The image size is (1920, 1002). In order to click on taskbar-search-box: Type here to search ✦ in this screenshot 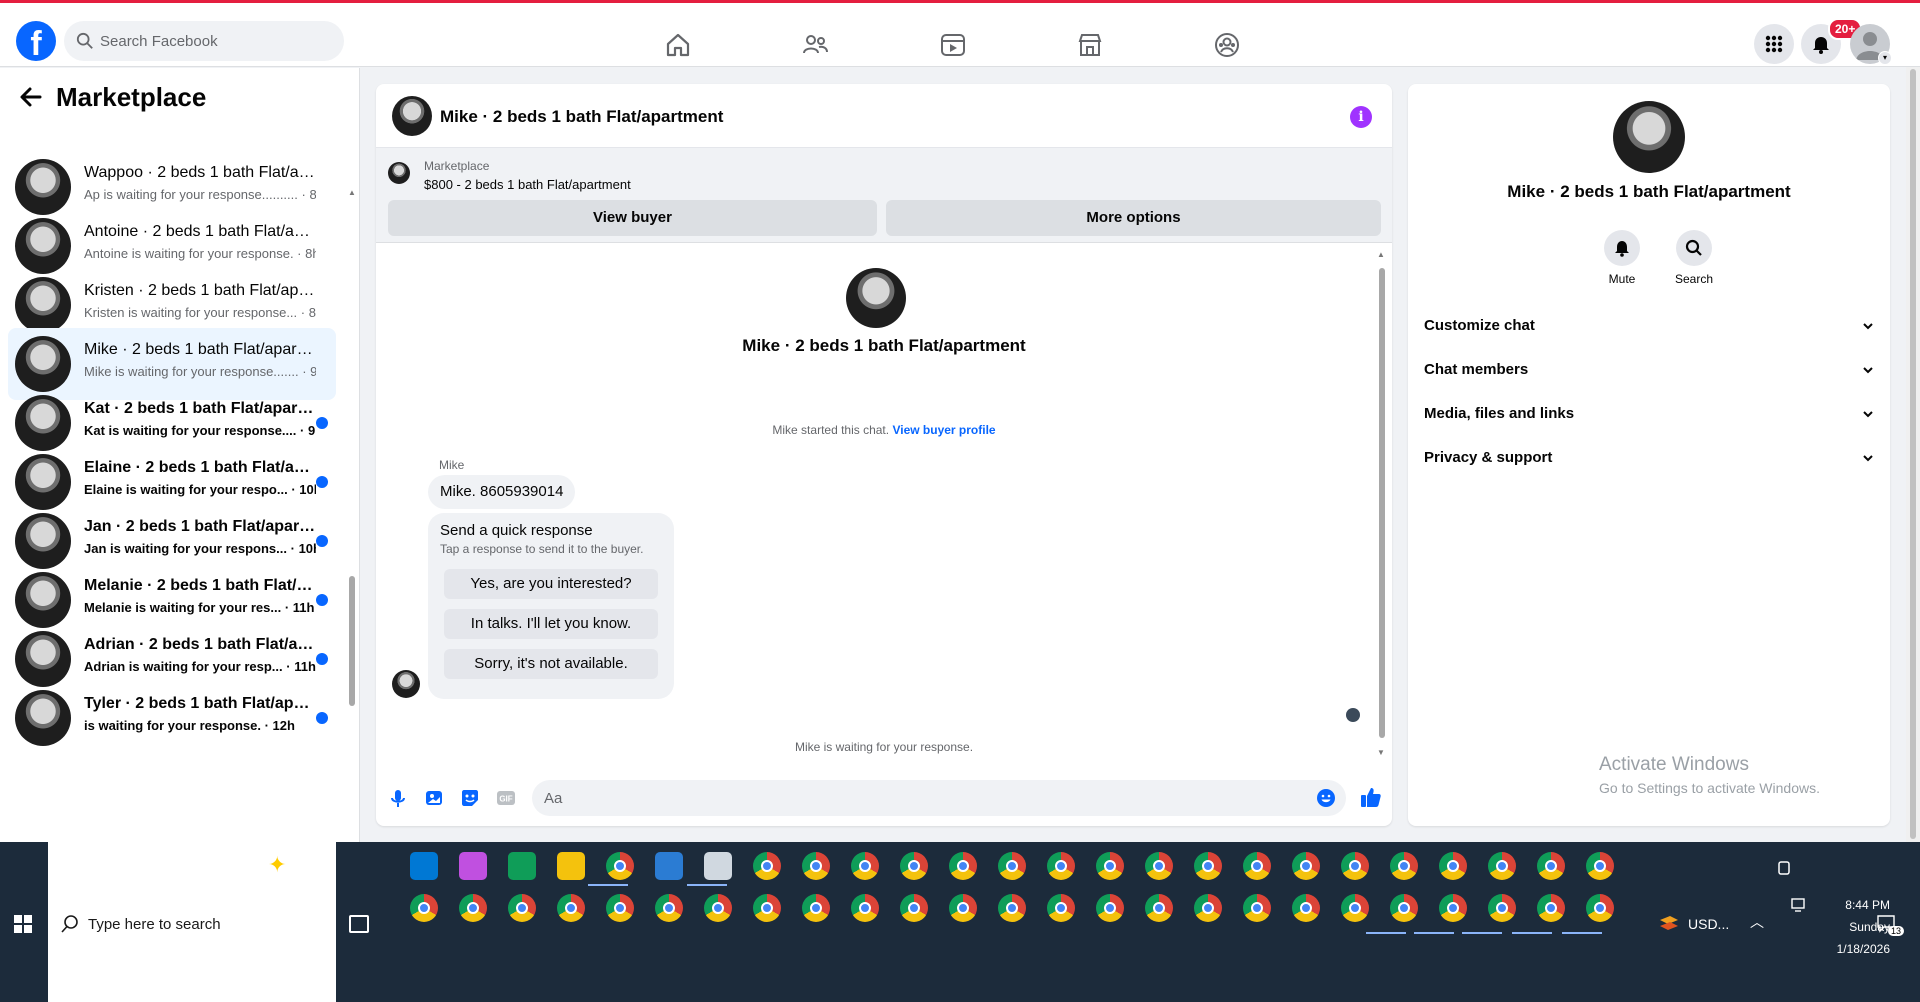, I will do `click(192, 922)`.